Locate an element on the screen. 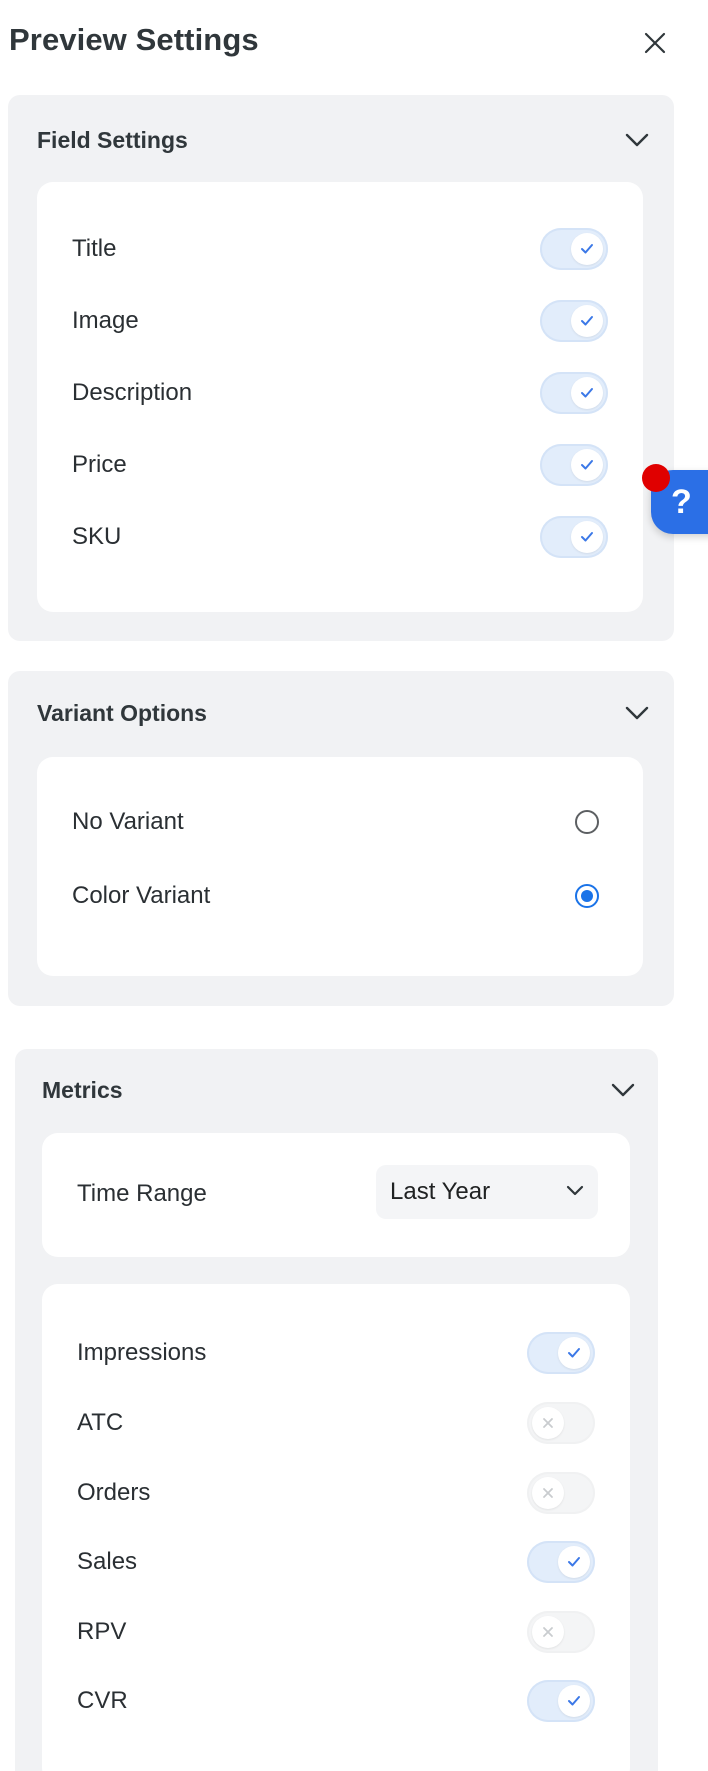 The image size is (708, 1771). metric-label: Orders is located at coordinates (114, 1492).